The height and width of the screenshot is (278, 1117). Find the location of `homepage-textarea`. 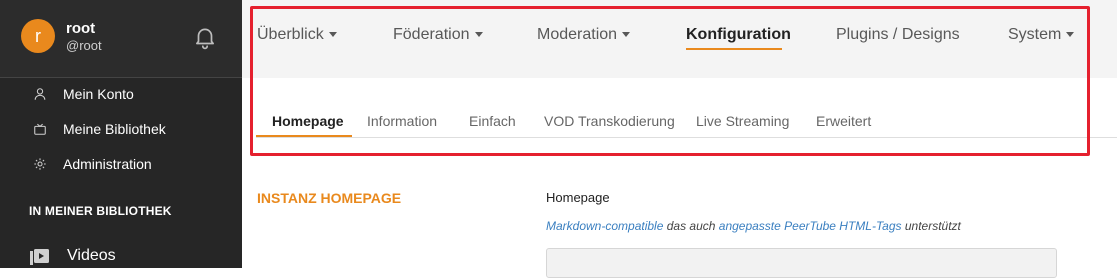

homepage-textarea is located at coordinates (801, 263).